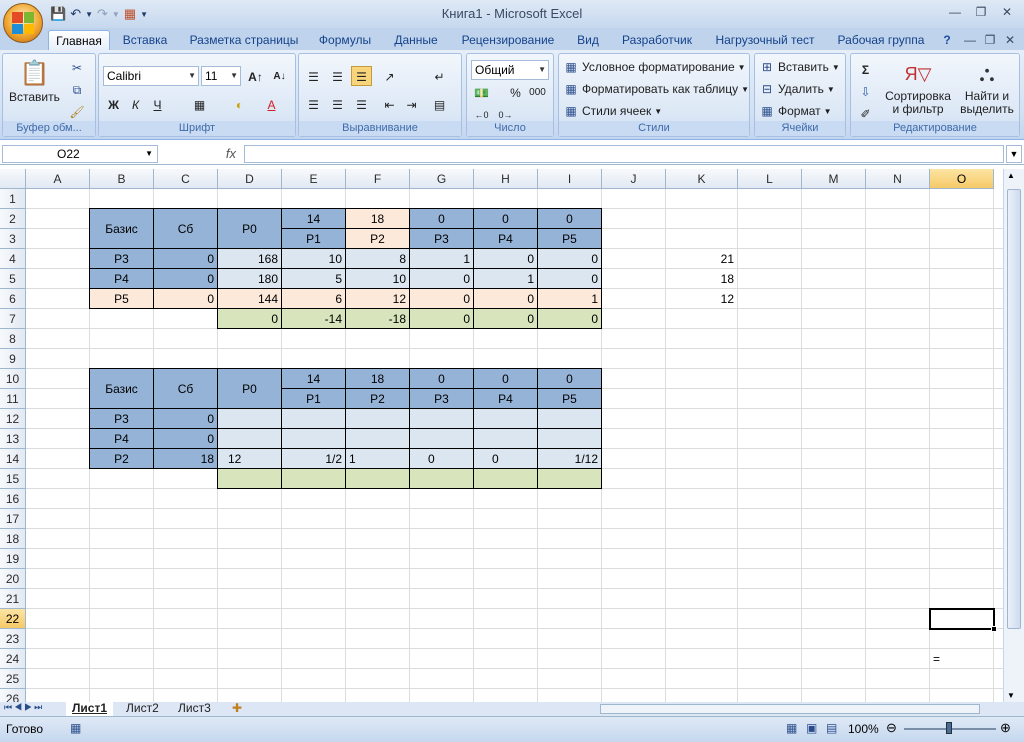 The image size is (1024, 742). What do you see at coordinates (377, 319) in the screenshot?
I see `cell-f7: -18` at bounding box center [377, 319].